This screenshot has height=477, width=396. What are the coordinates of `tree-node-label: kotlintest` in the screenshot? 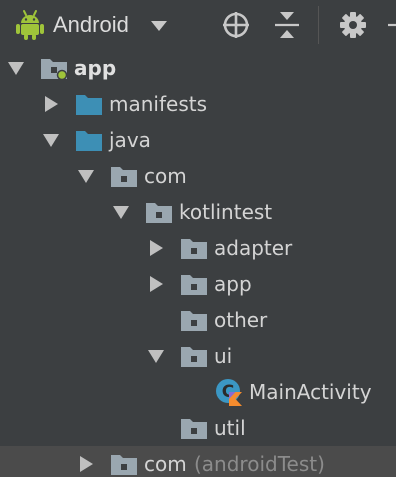 It's located at (226, 212).